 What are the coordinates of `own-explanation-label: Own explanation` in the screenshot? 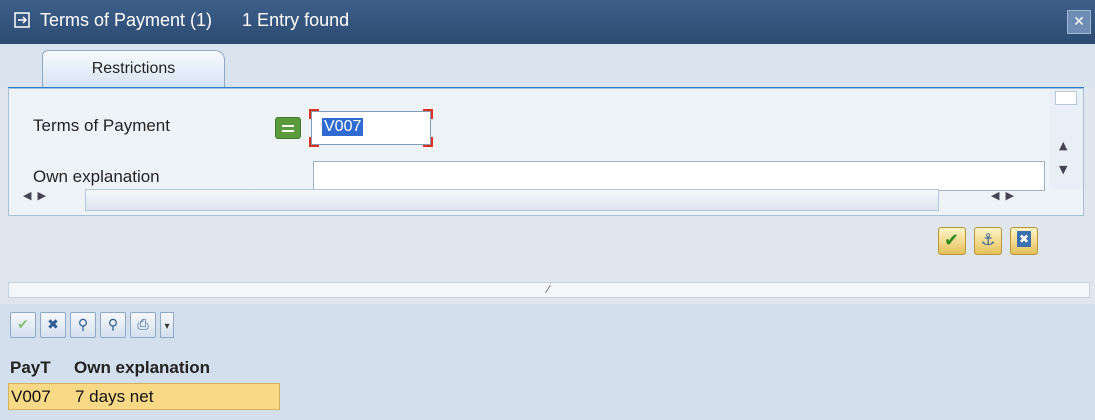 It's located at (96, 176).